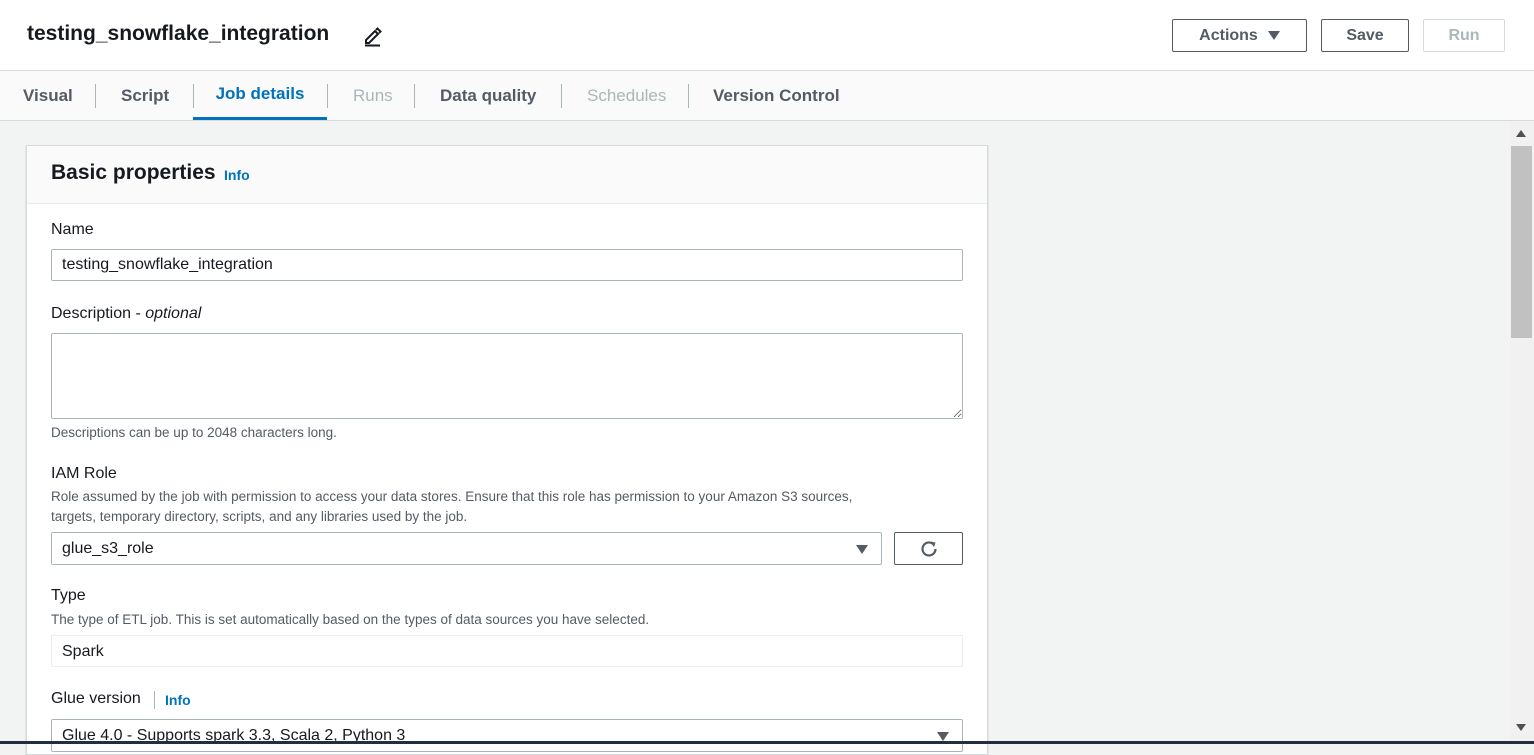  What do you see at coordinates (178, 33) in the screenshot?
I see `job-title: testing_snowflake_integration` at bounding box center [178, 33].